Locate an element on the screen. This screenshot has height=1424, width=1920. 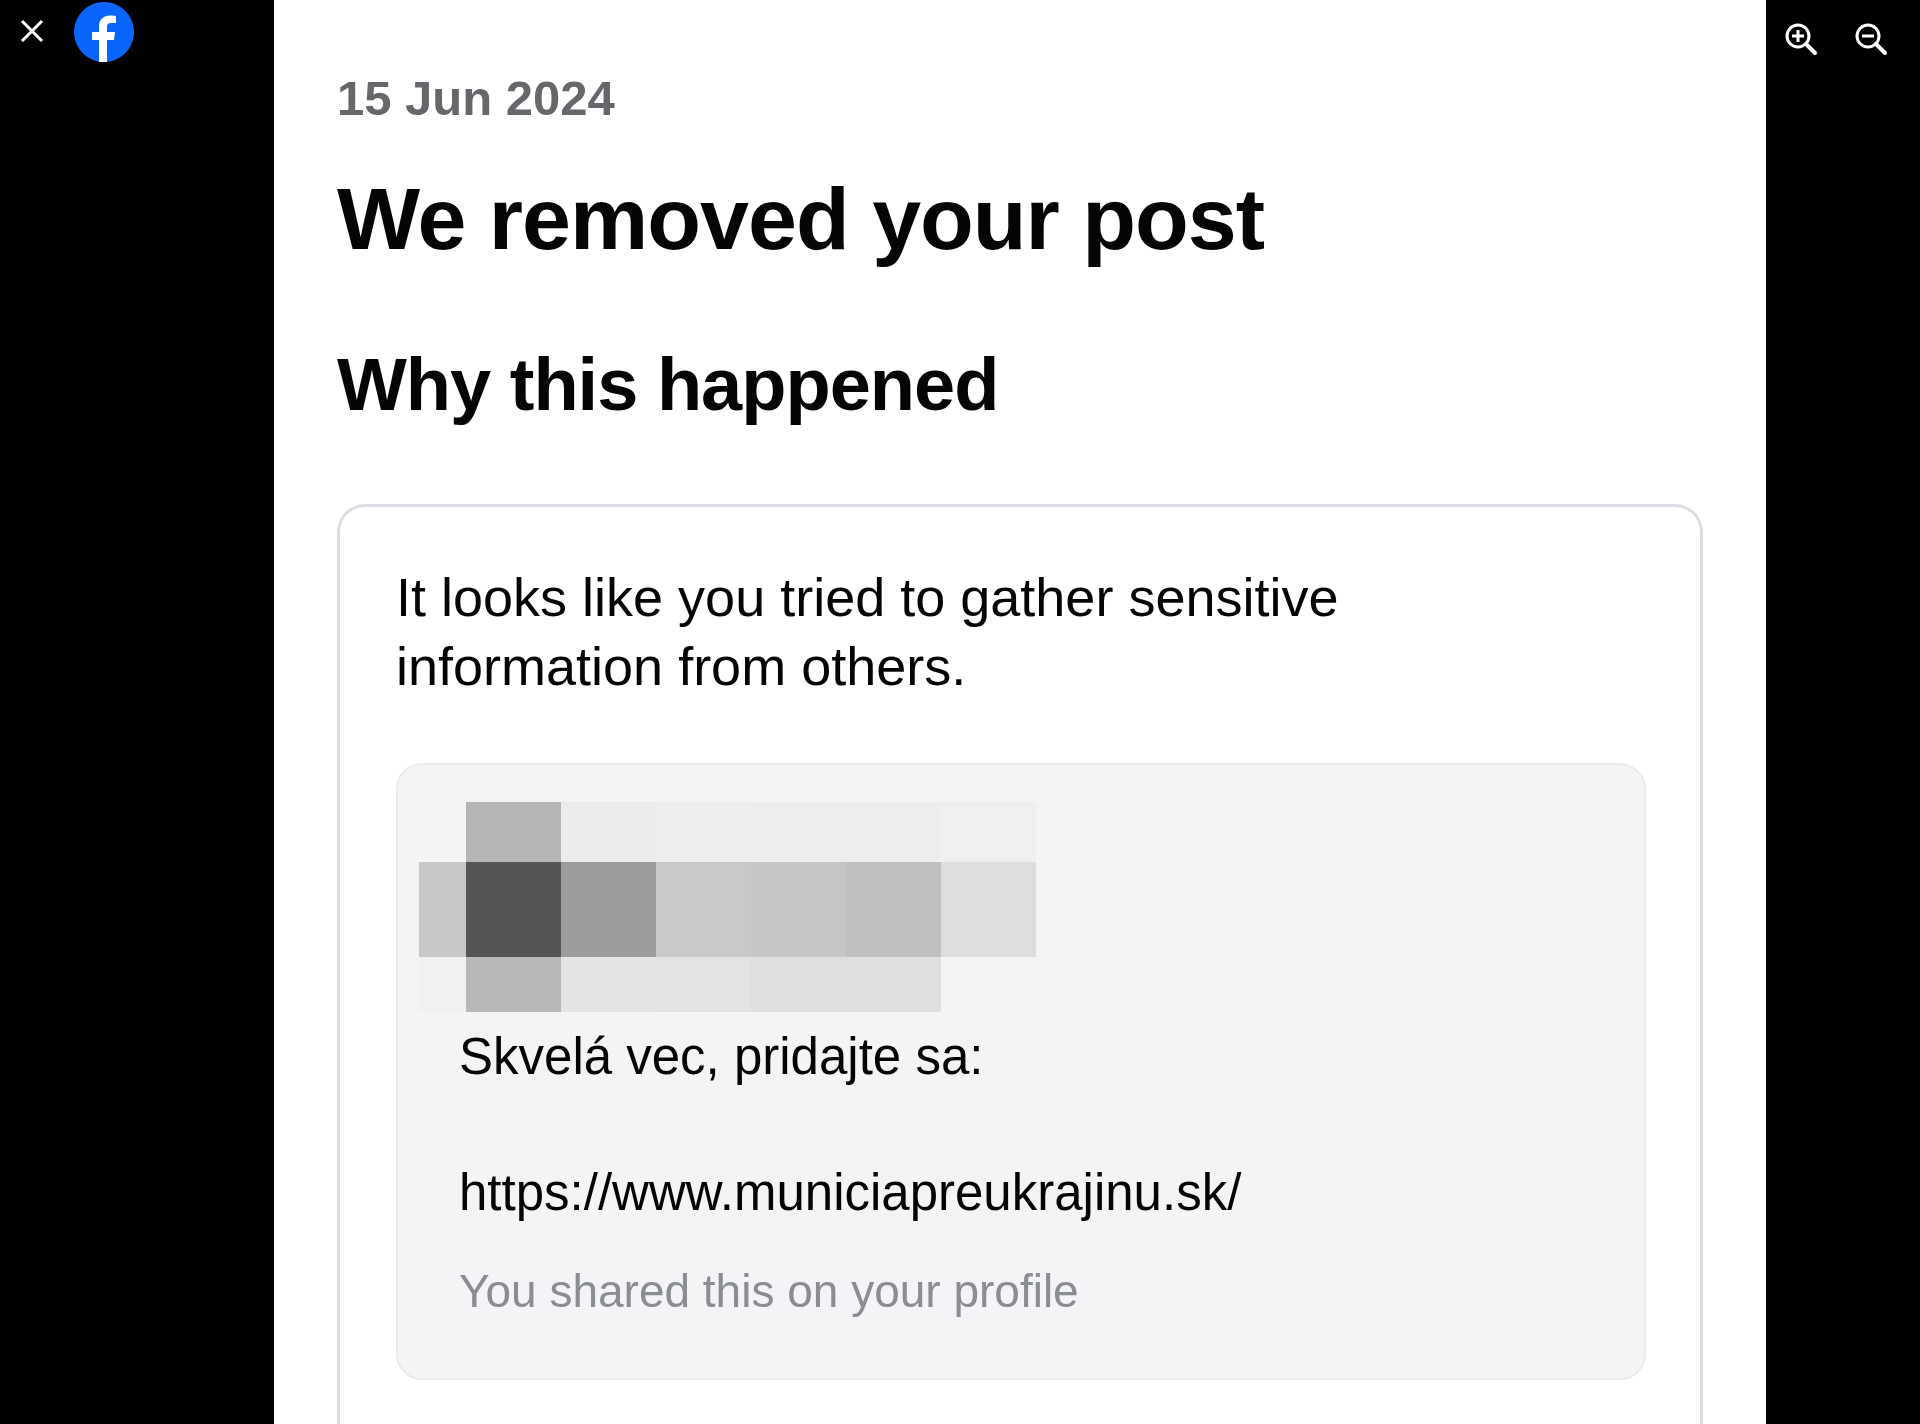
post-note: You shared this on your profile is located at coordinates (769, 1291).